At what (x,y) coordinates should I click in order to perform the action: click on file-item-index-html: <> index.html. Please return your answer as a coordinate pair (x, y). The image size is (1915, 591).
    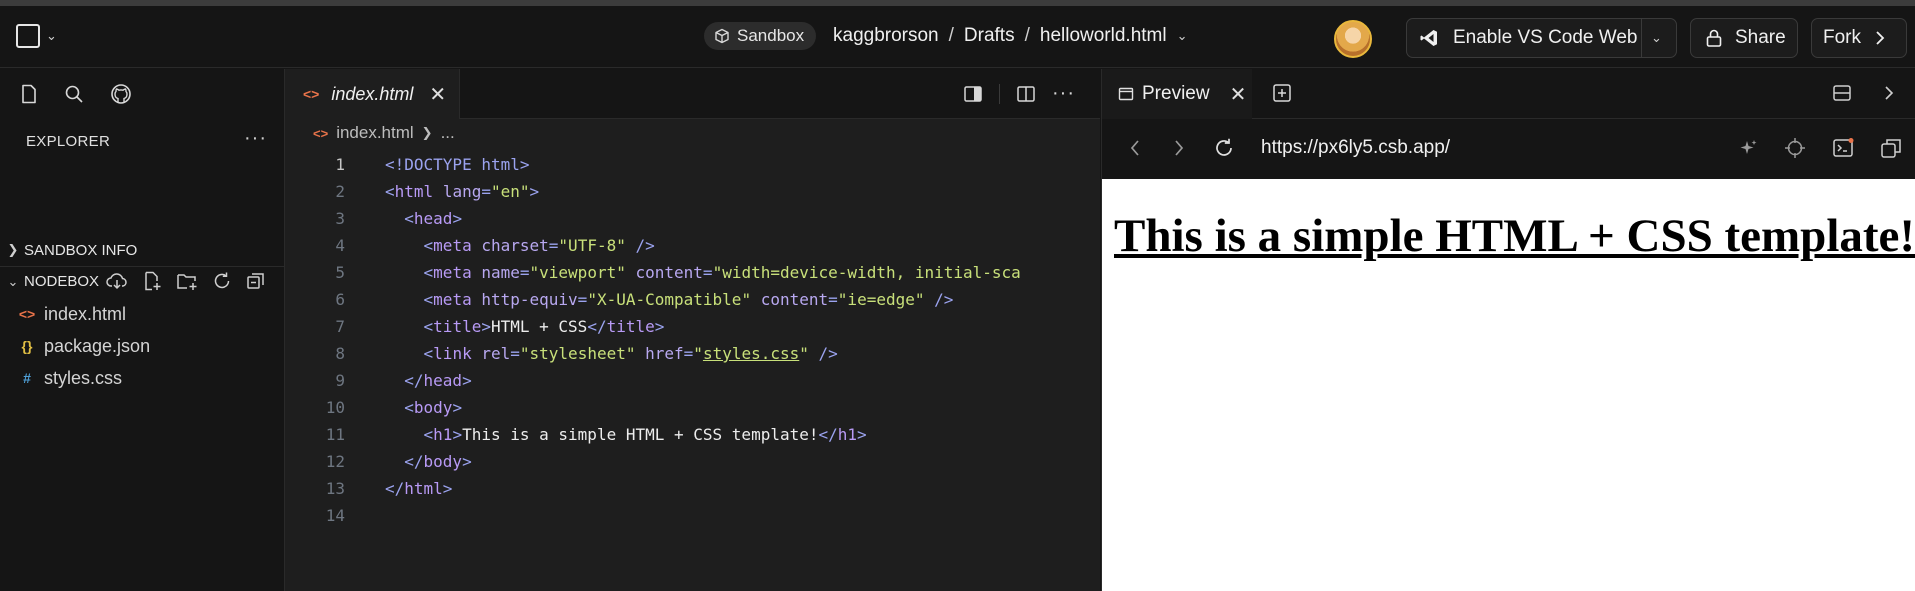
    Looking at the image, I should click on (72, 314).